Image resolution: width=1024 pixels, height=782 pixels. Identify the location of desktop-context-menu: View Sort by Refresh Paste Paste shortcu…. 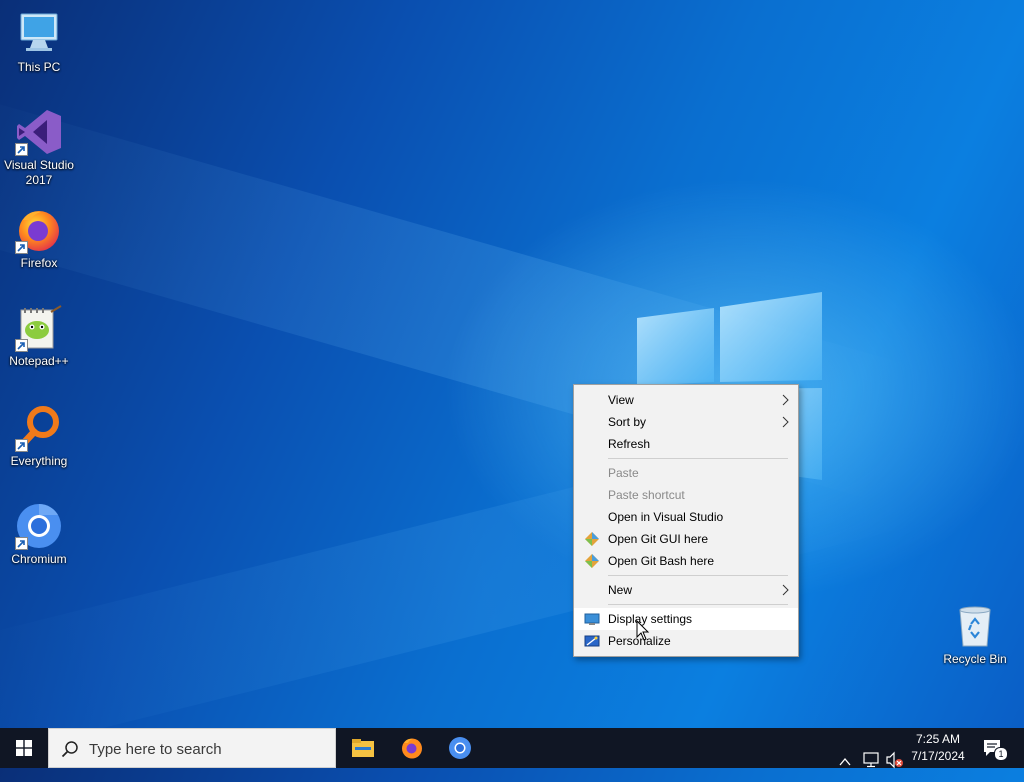
(686, 520).